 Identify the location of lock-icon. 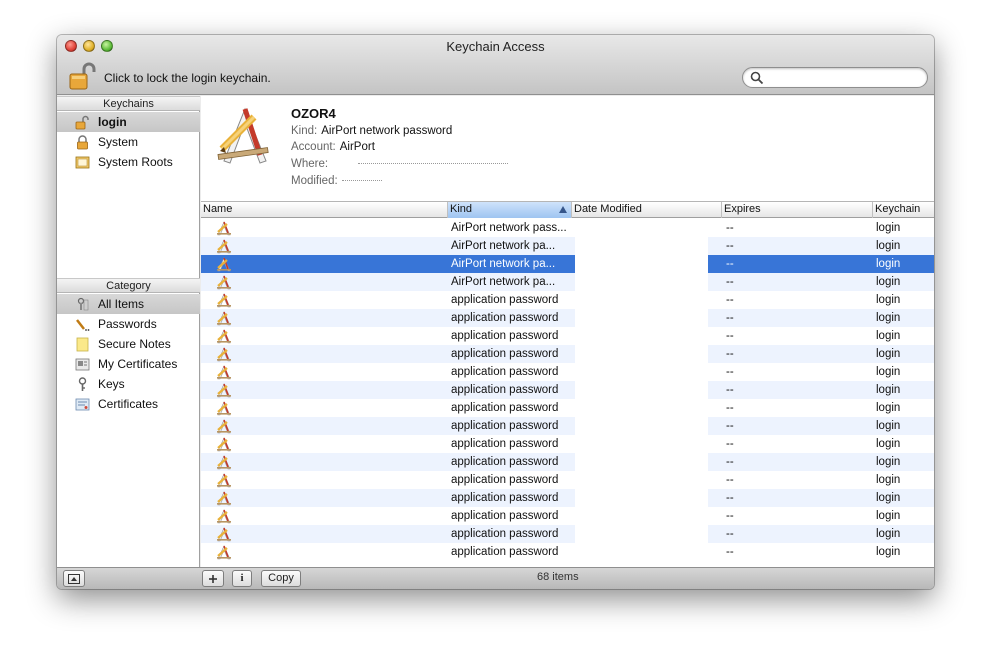
(82, 142).